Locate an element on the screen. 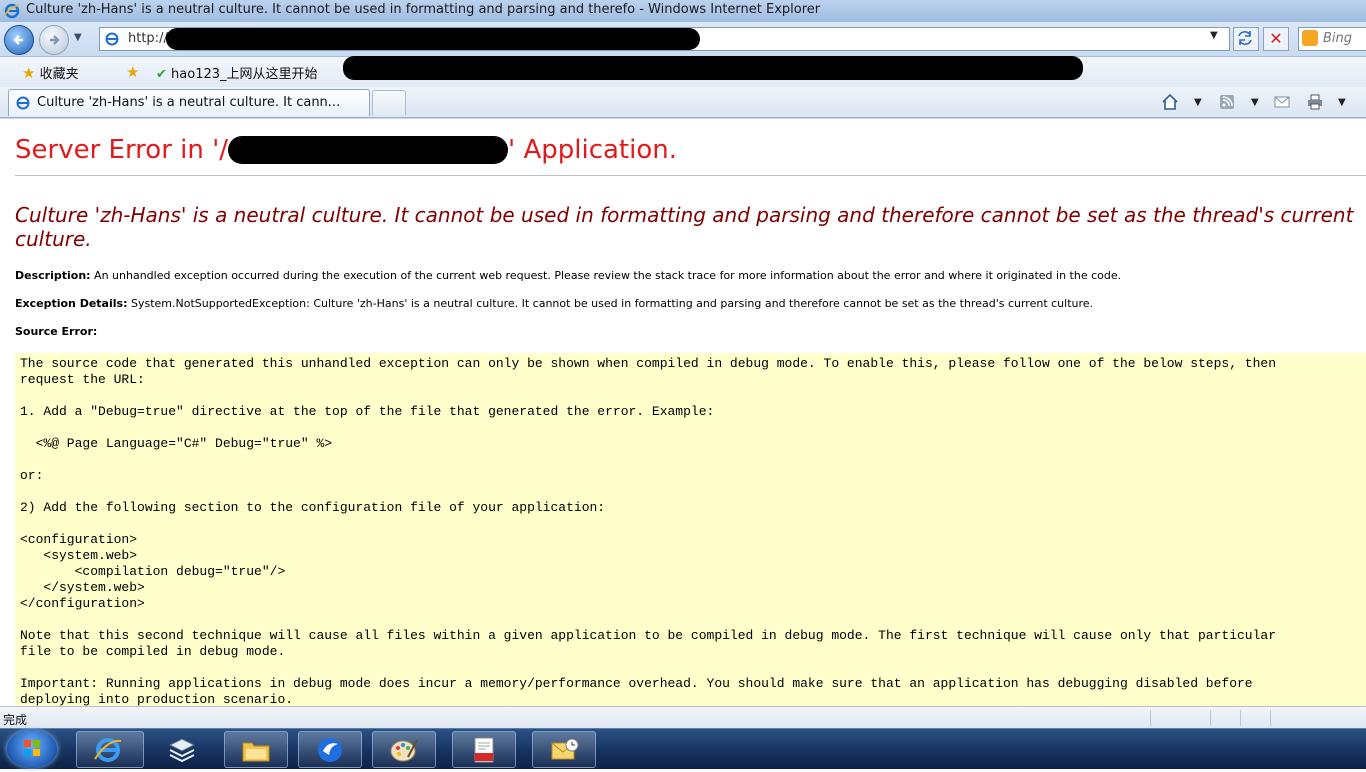 This screenshot has width=1366, height=772. status-bar: 完成 is located at coordinates (683, 717).